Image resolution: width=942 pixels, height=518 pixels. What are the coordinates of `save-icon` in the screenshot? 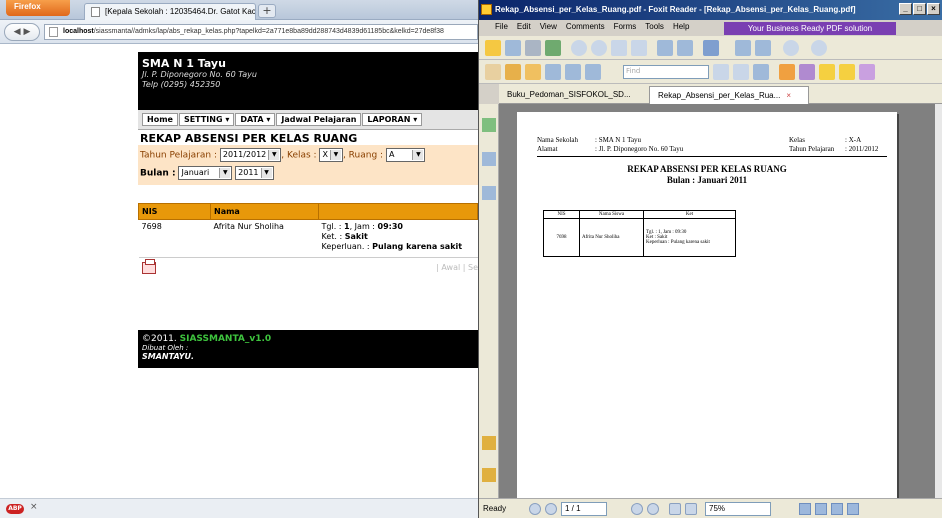 It's located at (513, 48).